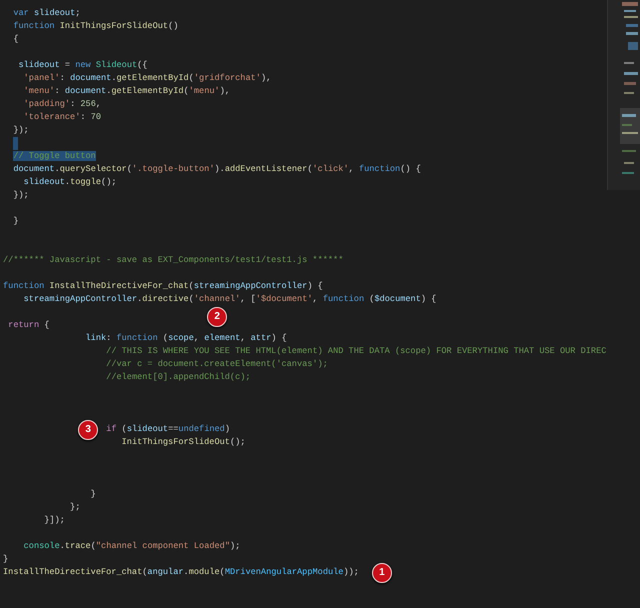  What do you see at coordinates (15, 39) in the screenshot?
I see `code-line: {` at bounding box center [15, 39].